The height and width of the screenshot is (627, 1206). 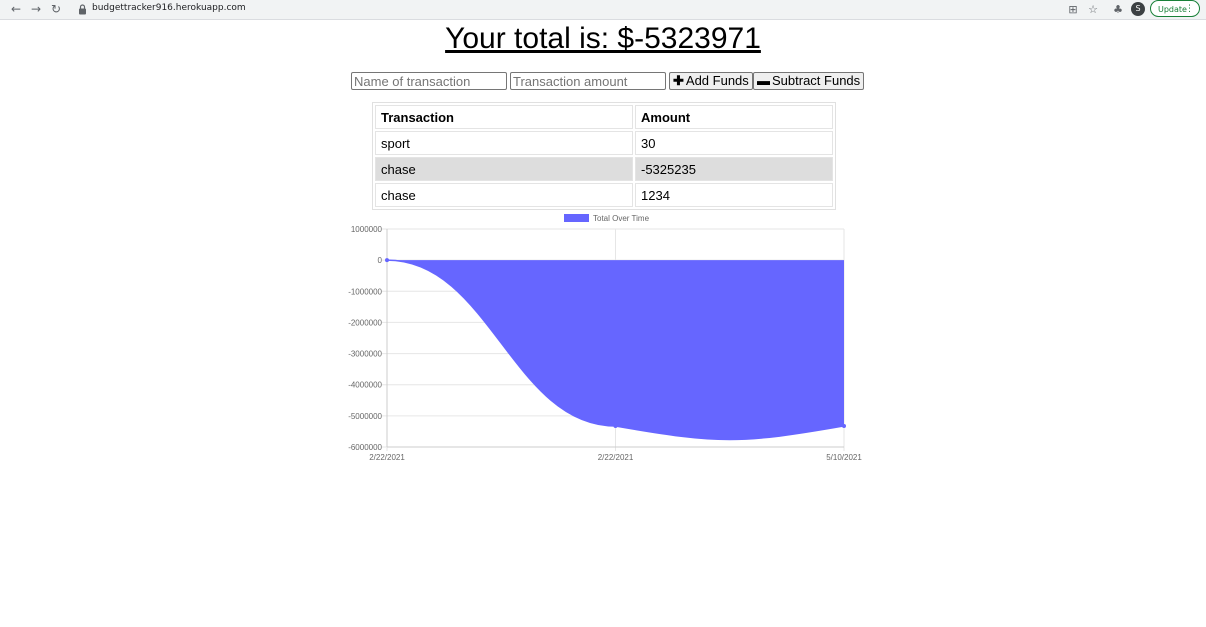 What do you see at coordinates (380, 260) in the screenshot?
I see `y-tick-label: 0` at bounding box center [380, 260].